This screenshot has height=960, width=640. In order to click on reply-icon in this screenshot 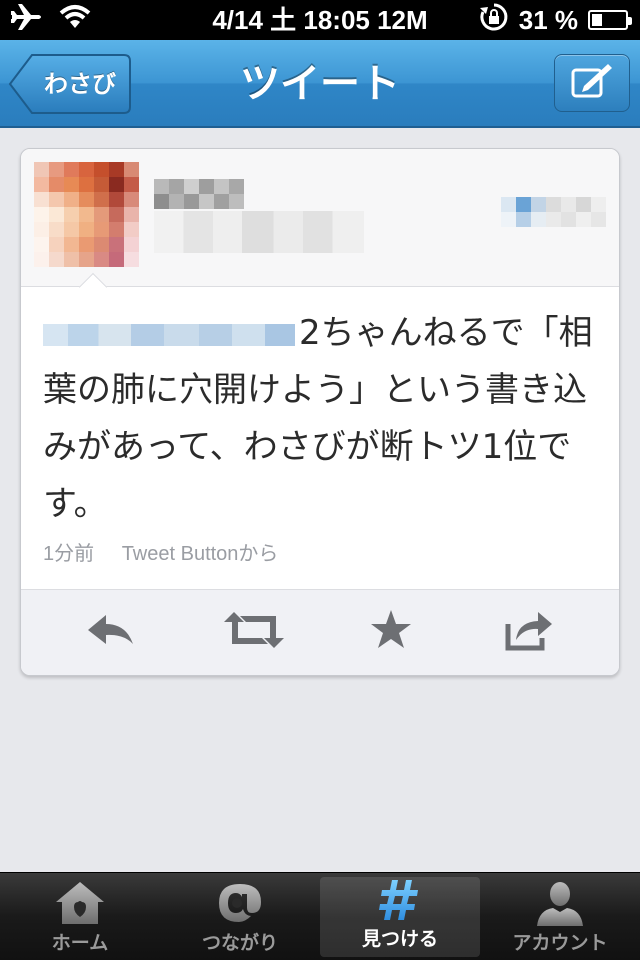, I will do `click(111, 632)`.